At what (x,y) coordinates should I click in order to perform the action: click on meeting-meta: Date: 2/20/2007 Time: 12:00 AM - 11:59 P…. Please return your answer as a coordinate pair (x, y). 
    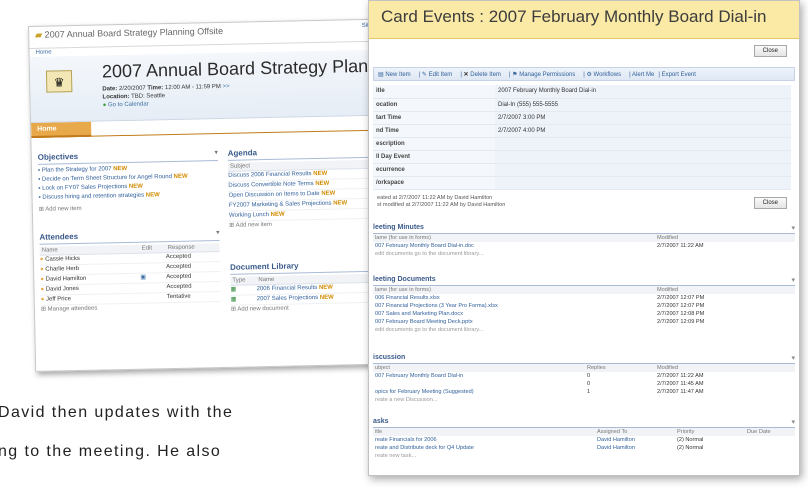
    Looking at the image, I should click on (166, 96).